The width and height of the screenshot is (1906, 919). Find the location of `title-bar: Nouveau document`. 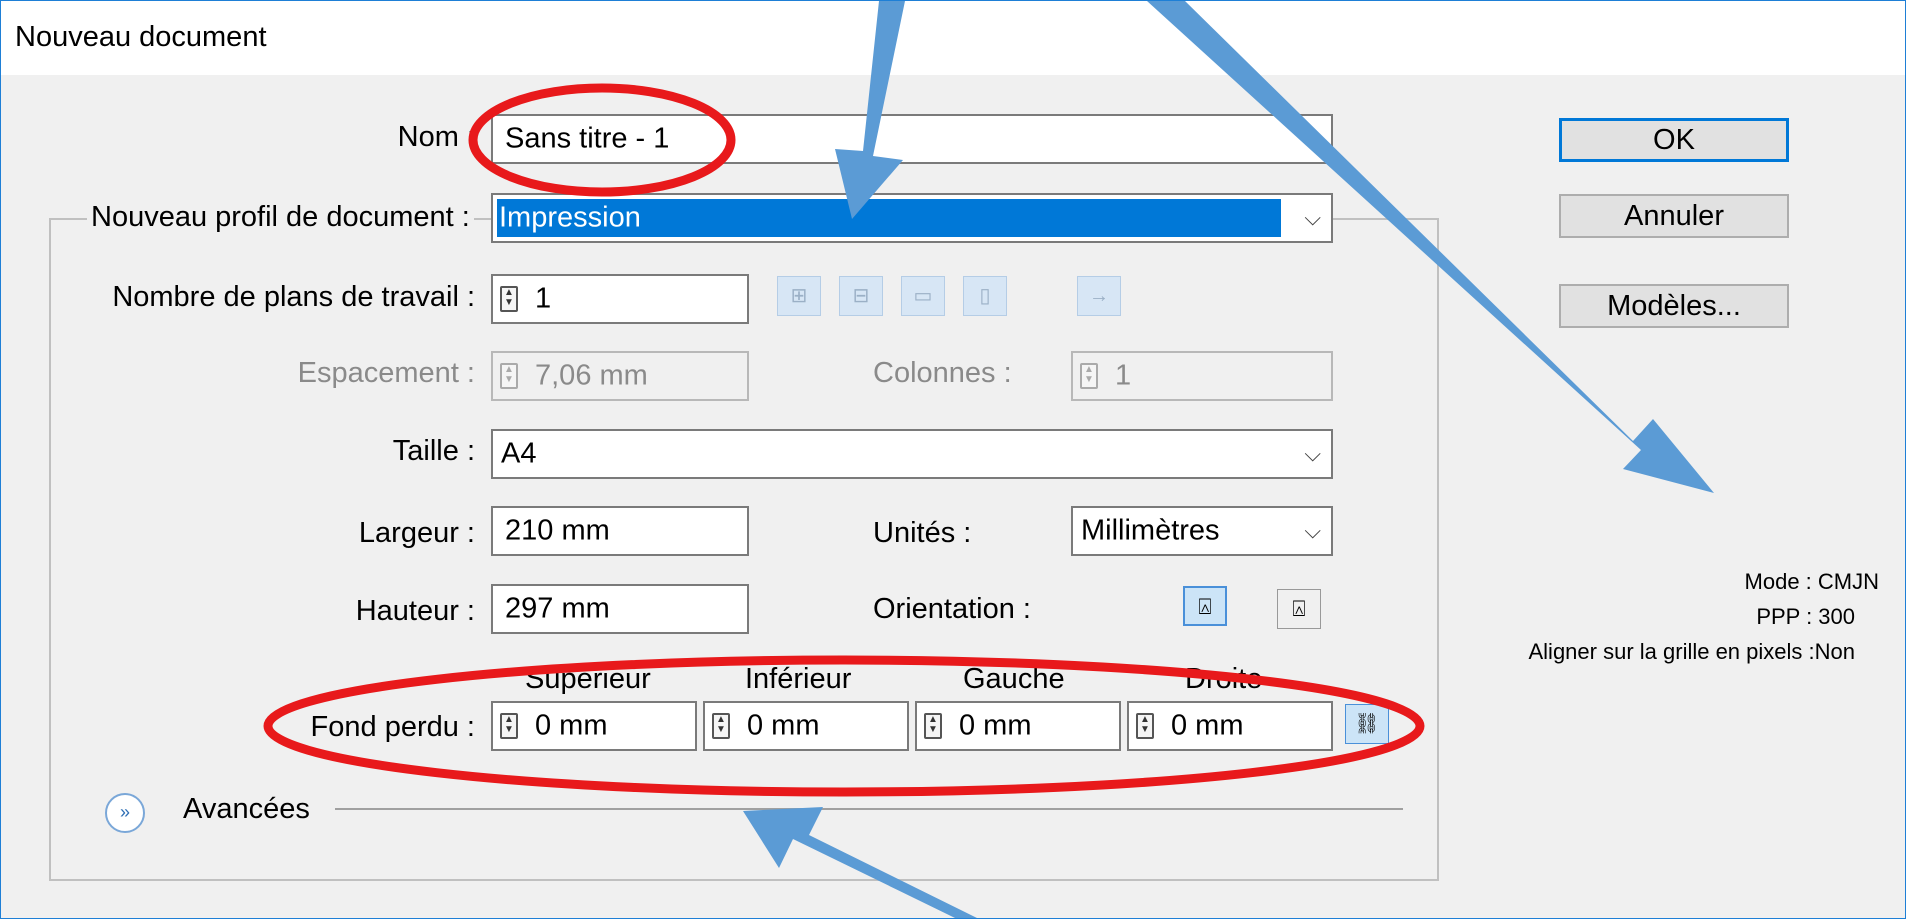

title-bar: Nouveau document is located at coordinates (953, 38).